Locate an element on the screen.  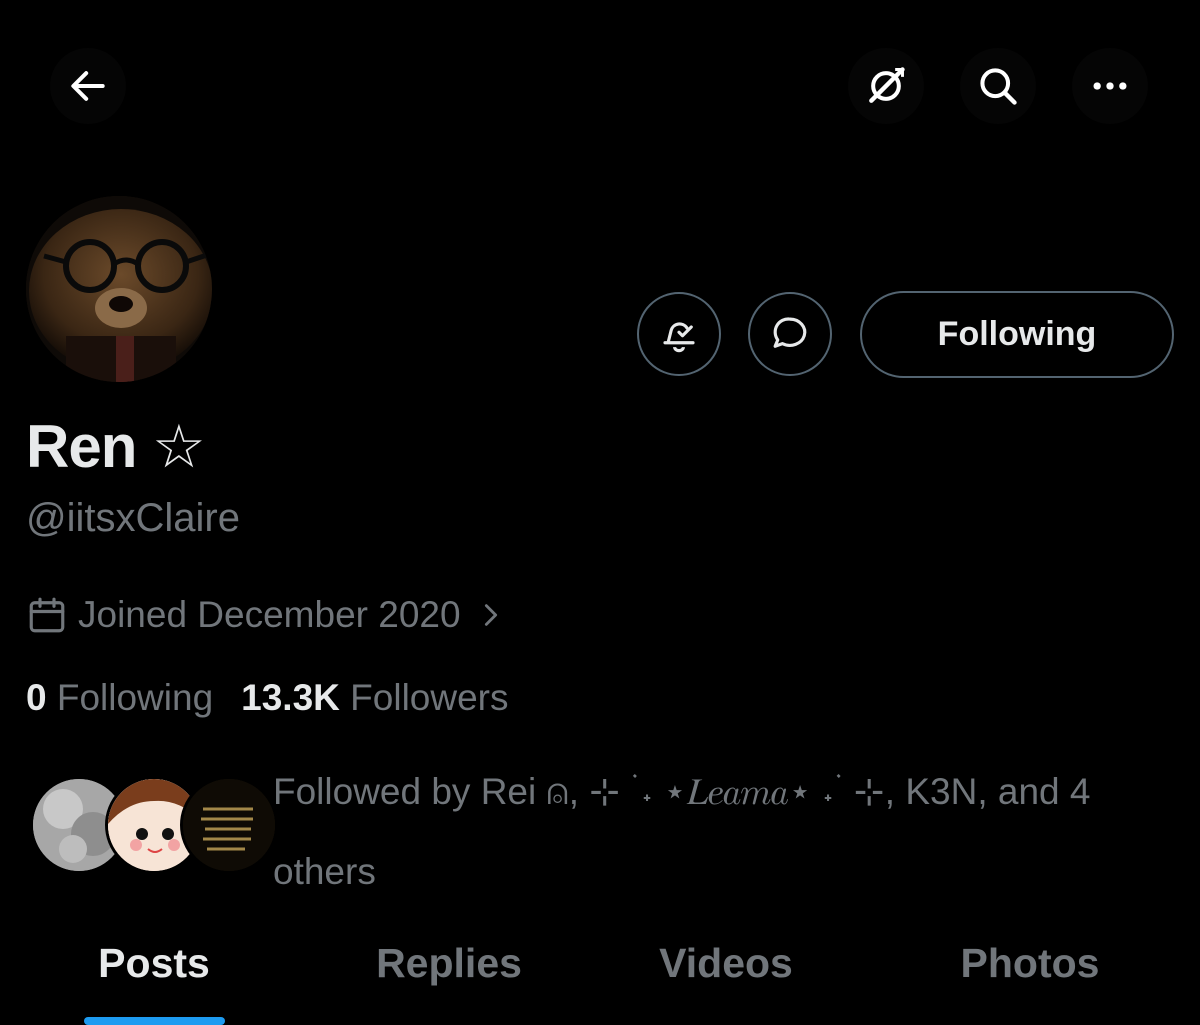
more-icon is located at coordinates (1110, 86).